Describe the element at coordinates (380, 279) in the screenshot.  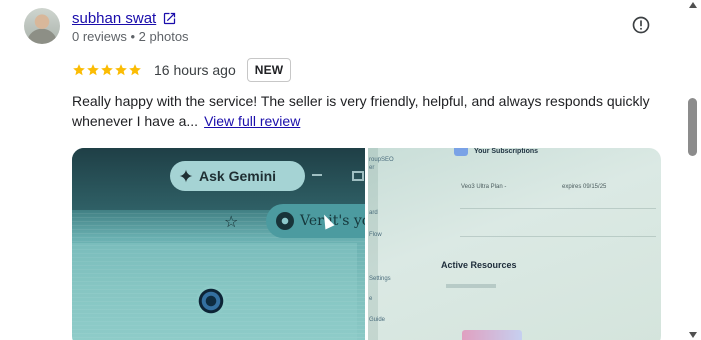
I see `photo-sidebar-label: Settings` at that location.